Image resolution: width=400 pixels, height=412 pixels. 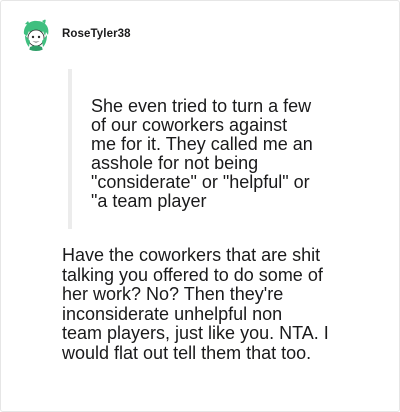 I want to click on avatar, so click(x=36, y=34).